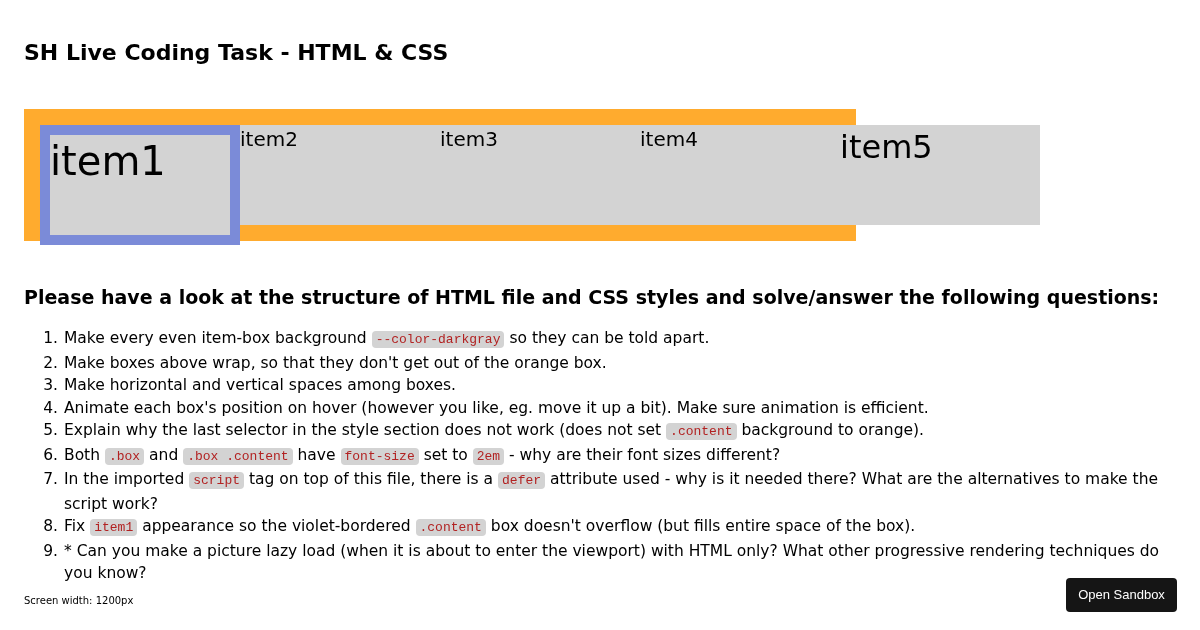 Image resolution: width=1200 pixels, height=630 pixels. Describe the element at coordinates (50, 338) in the screenshot. I see `question-number: 1.` at that location.